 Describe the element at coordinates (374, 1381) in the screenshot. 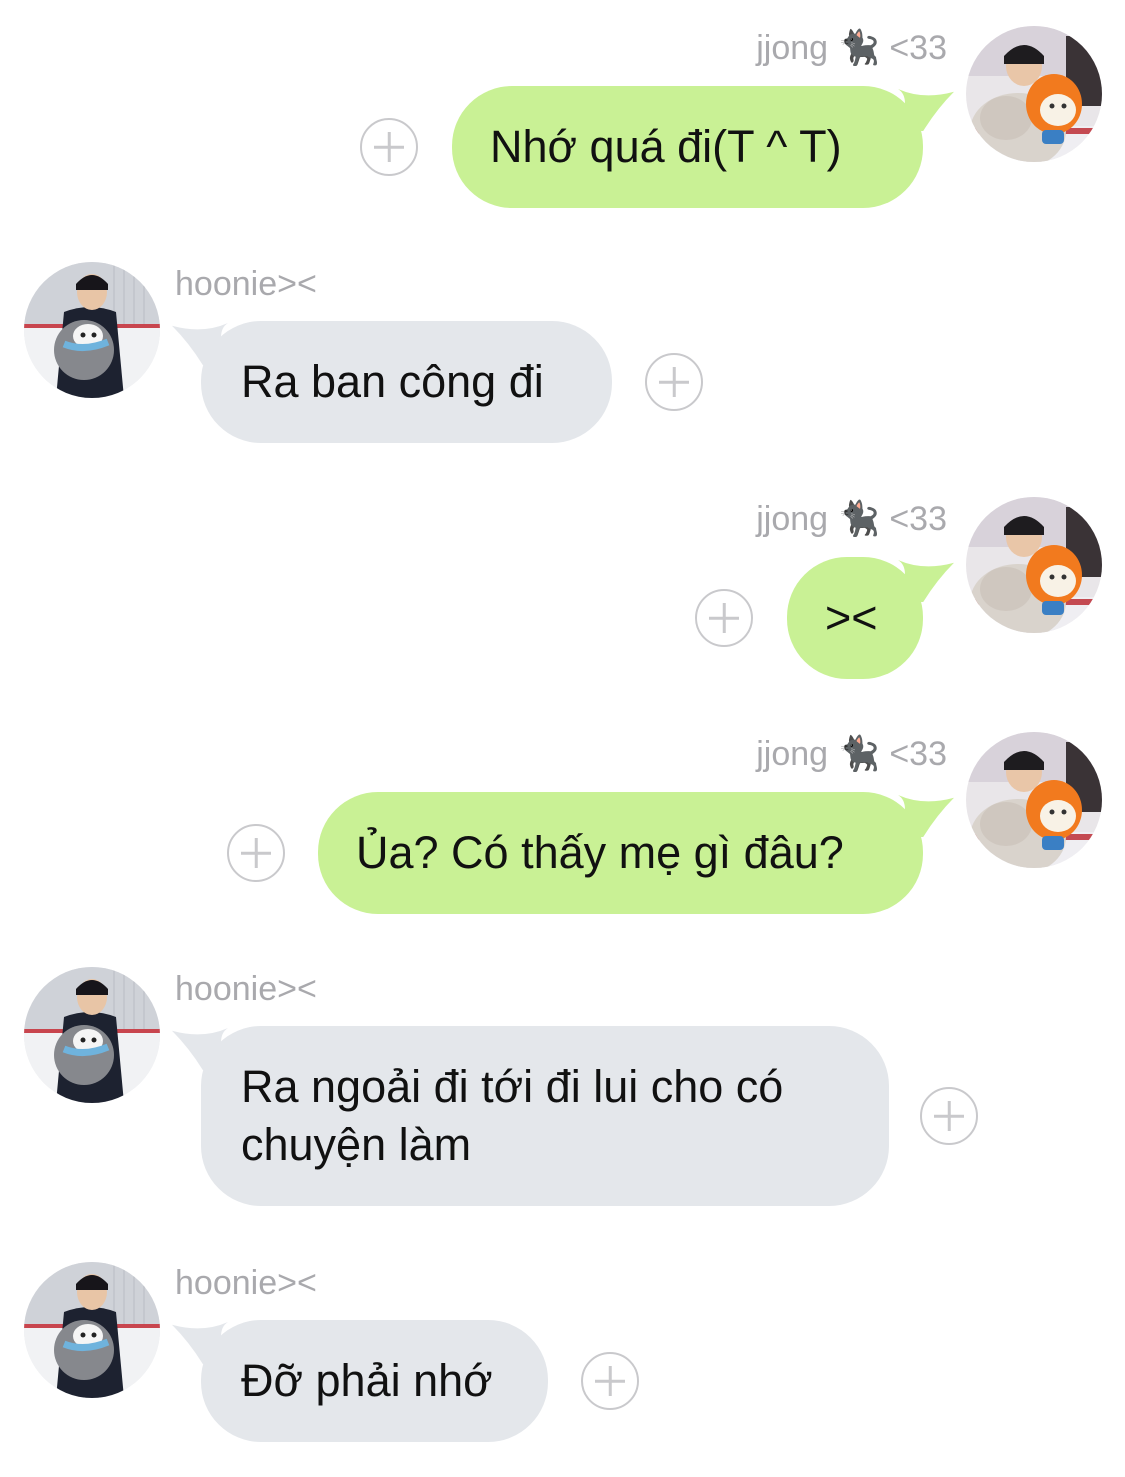

I see `message-bubble: Đỡ phải nhớ` at that location.